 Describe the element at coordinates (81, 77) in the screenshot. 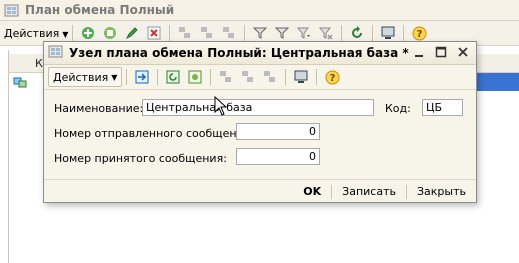

I see `dialog-actions-label: Действия` at that location.